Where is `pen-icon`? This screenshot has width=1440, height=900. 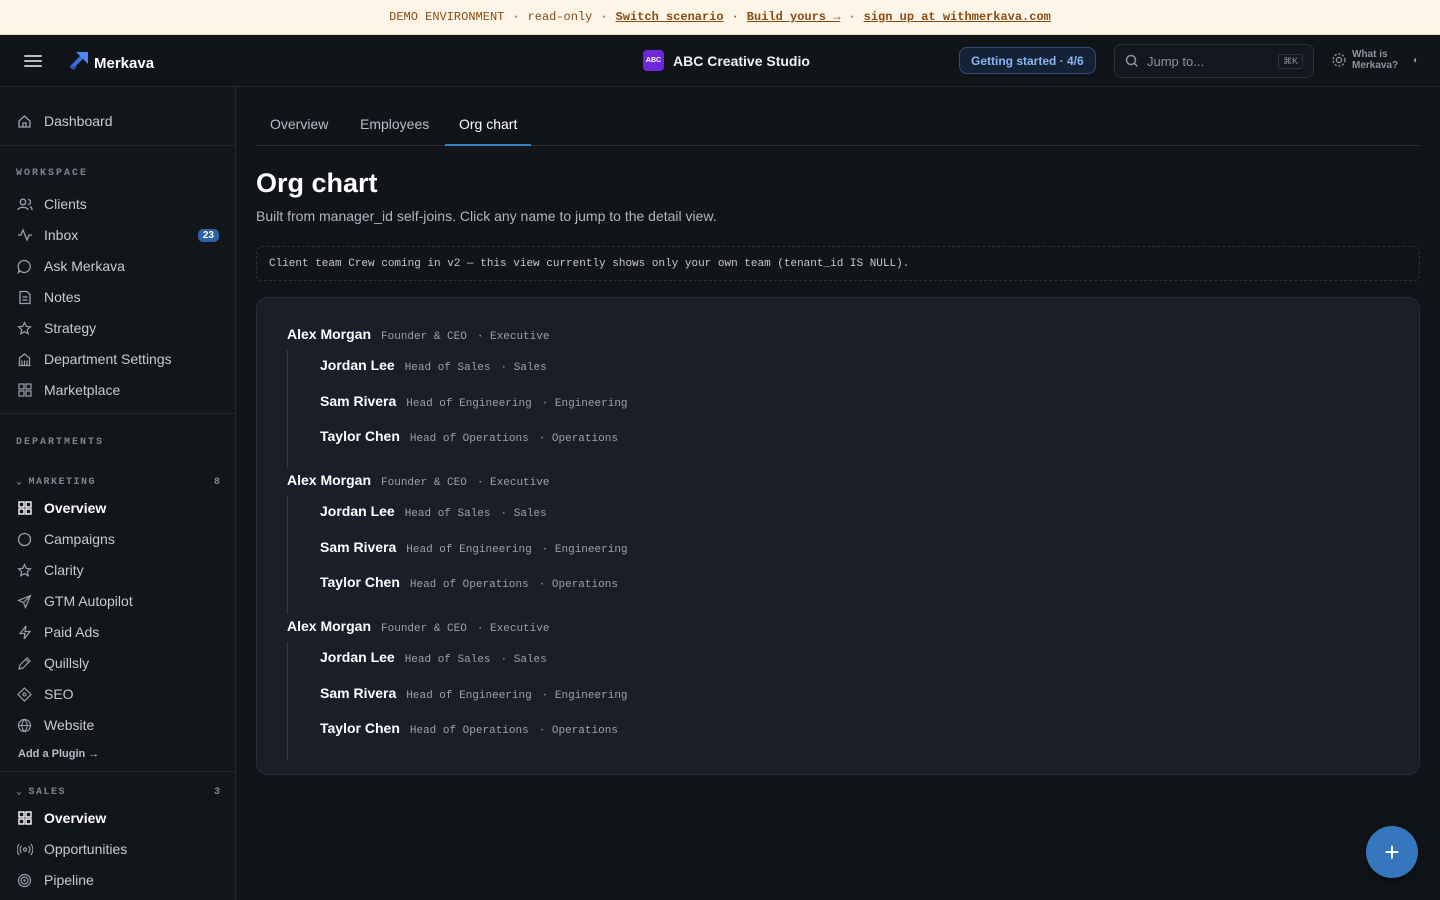 pen-icon is located at coordinates (24, 663).